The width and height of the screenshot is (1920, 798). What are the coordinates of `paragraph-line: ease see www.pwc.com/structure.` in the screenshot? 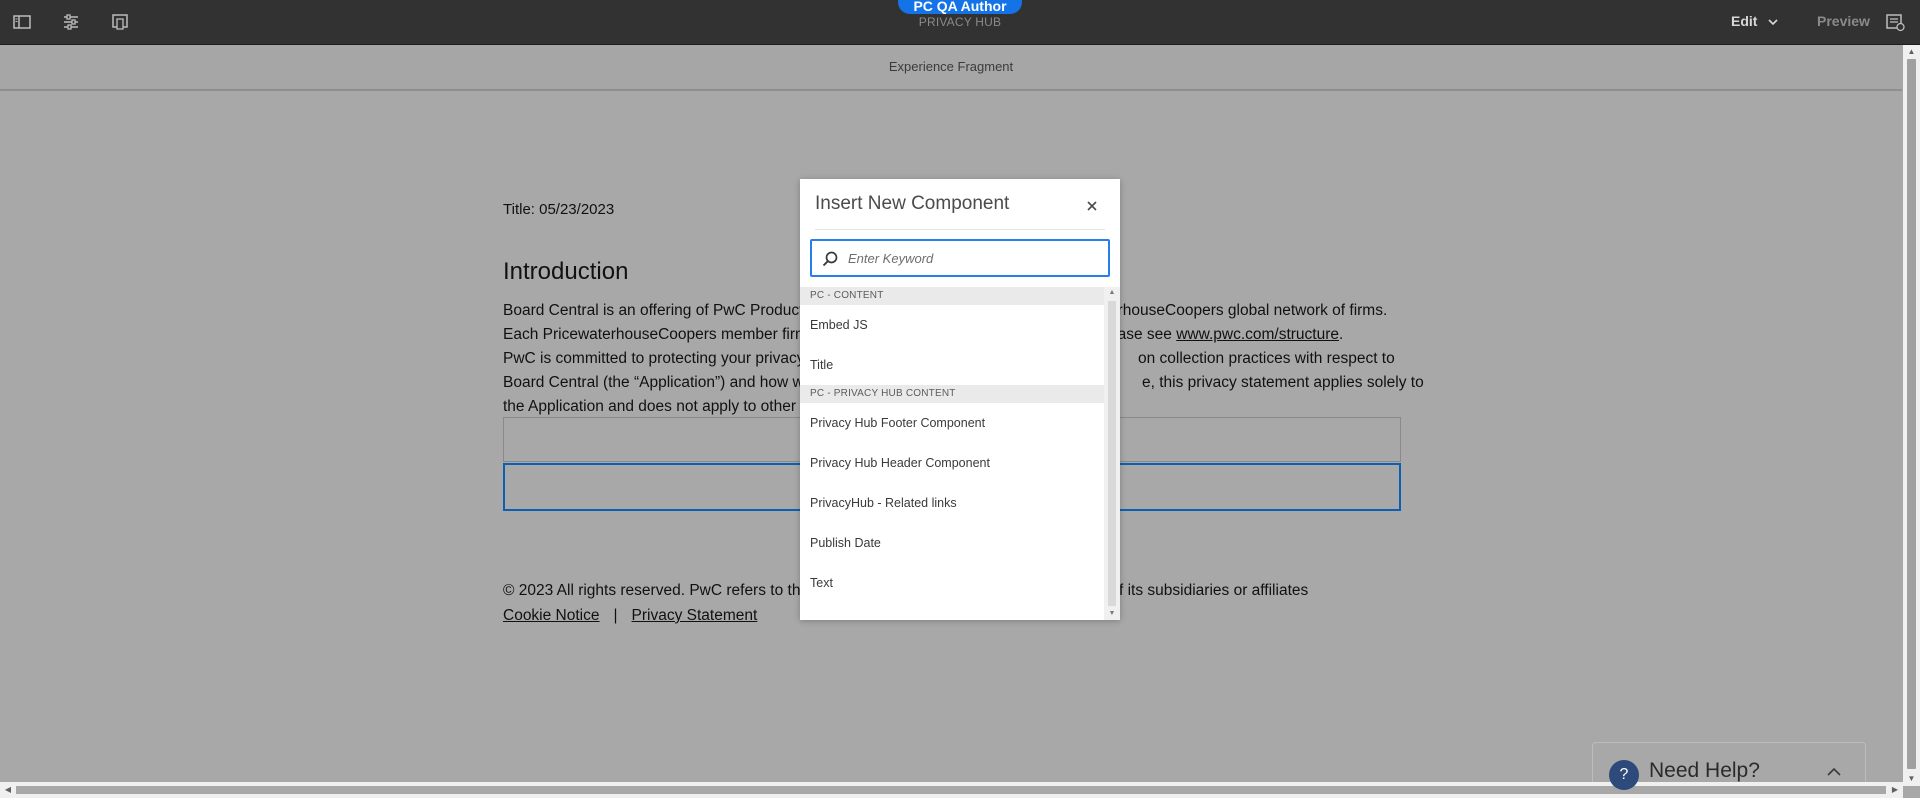 It's located at (1226, 335).